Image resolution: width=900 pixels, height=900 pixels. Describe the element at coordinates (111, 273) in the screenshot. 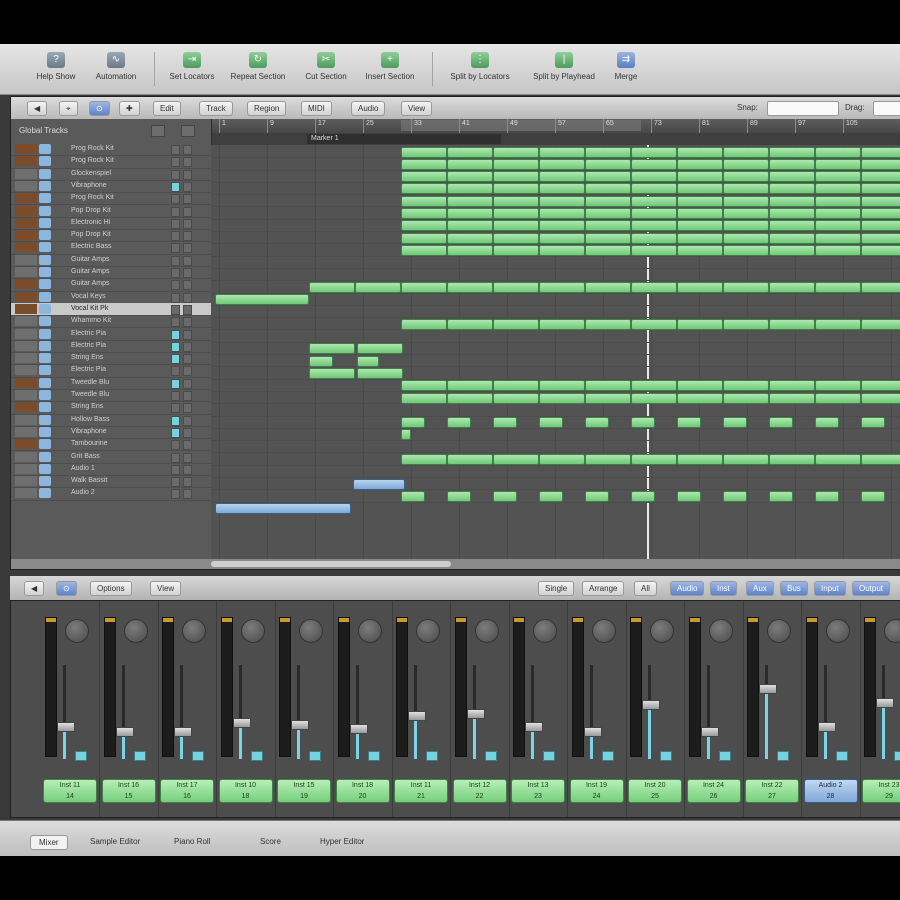

I see `track-header-row: Guitar Amps` at that location.